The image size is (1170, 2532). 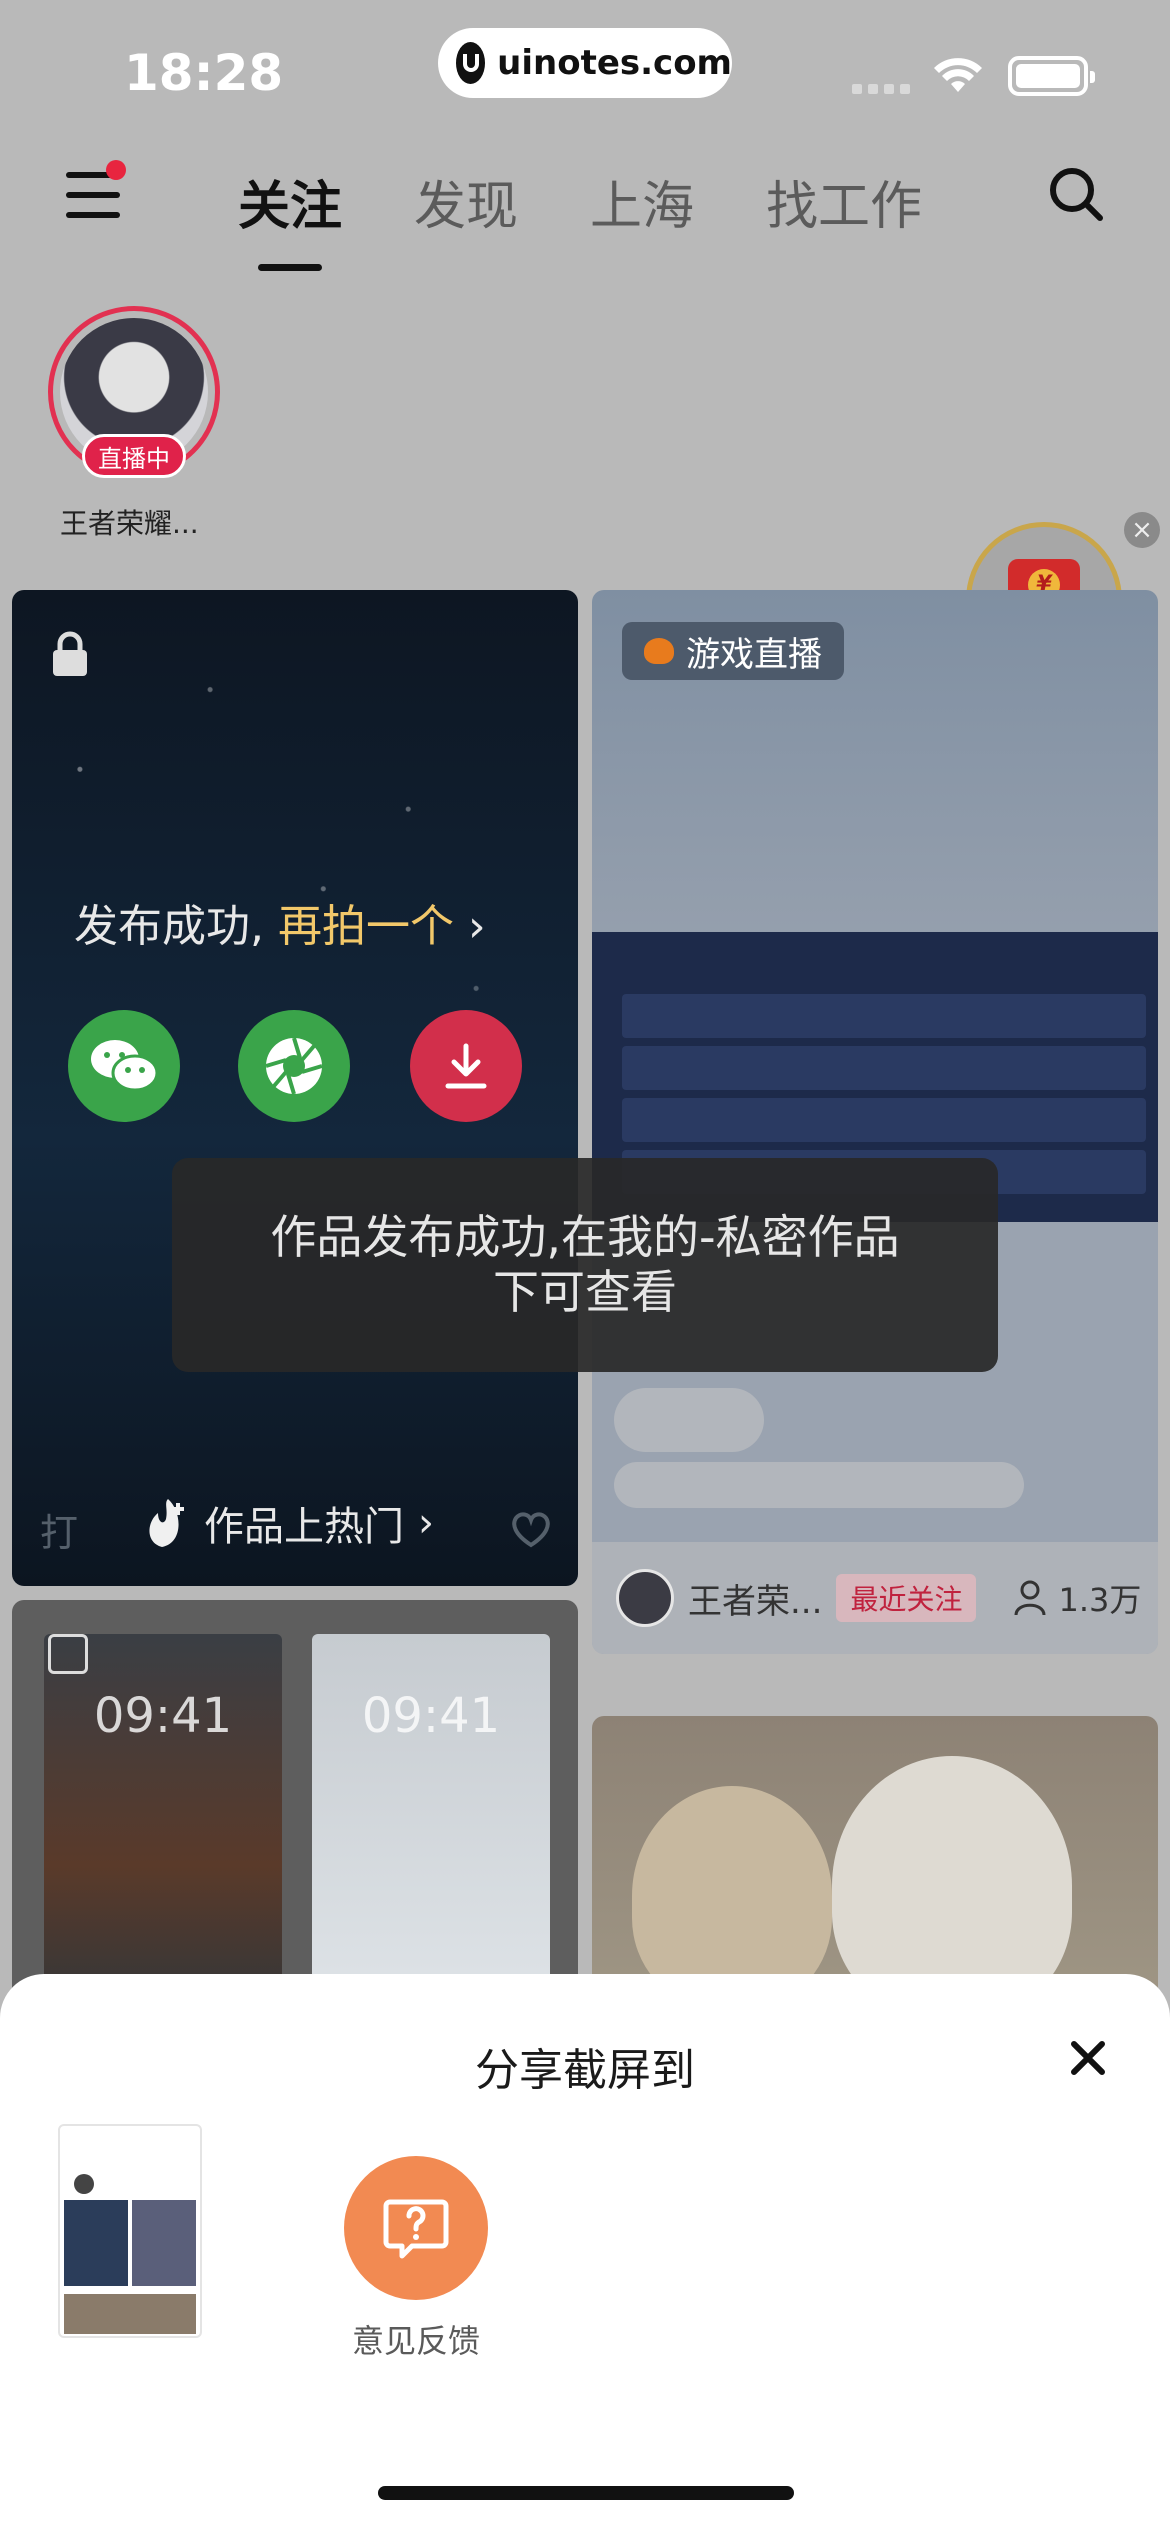 I want to click on game-live-tag: 游戏直播, so click(x=733, y=651).